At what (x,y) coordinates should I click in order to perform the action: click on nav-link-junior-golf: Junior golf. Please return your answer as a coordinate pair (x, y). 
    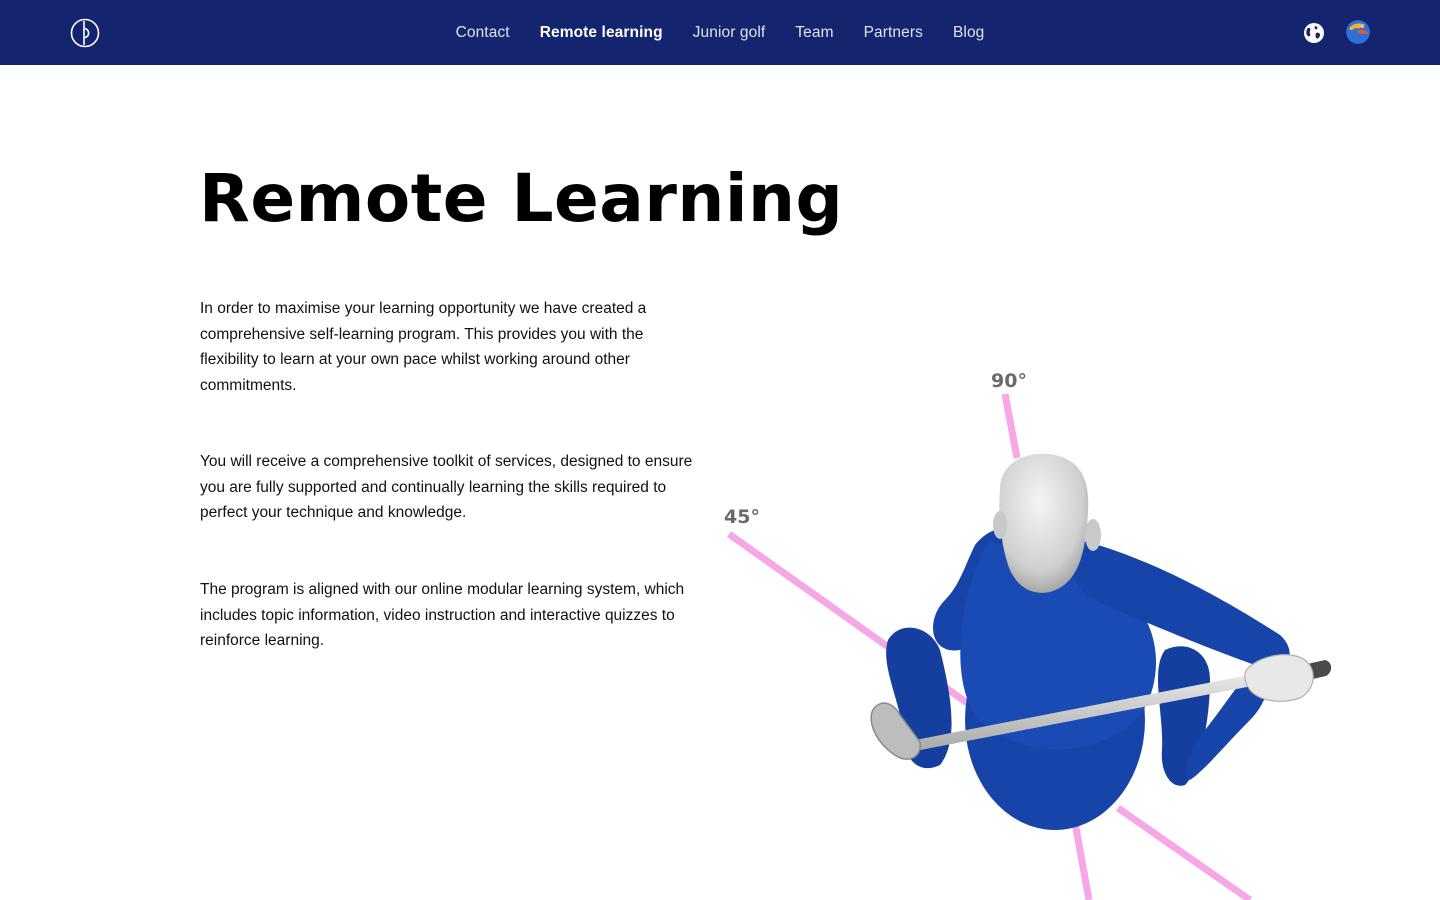
    Looking at the image, I should click on (729, 33).